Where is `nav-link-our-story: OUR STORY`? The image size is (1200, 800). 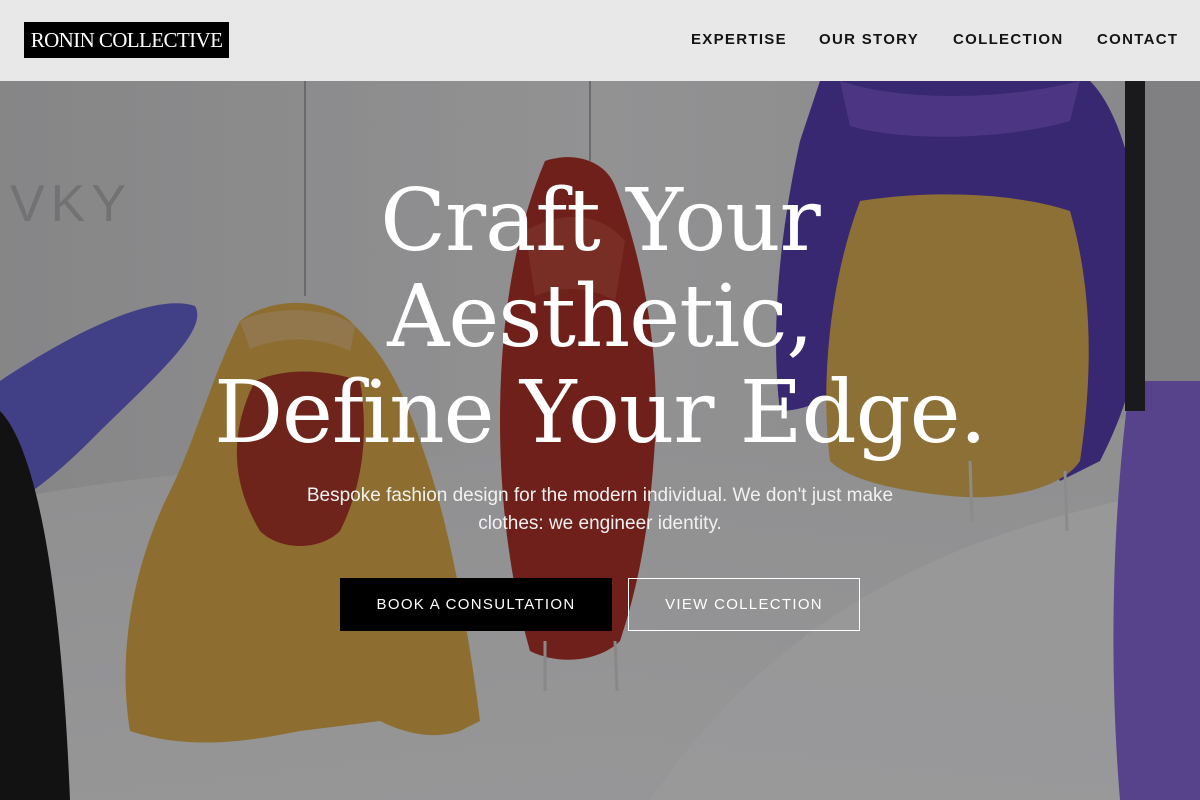
nav-link-our-story: OUR STORY is located at coordinates (869, 39).